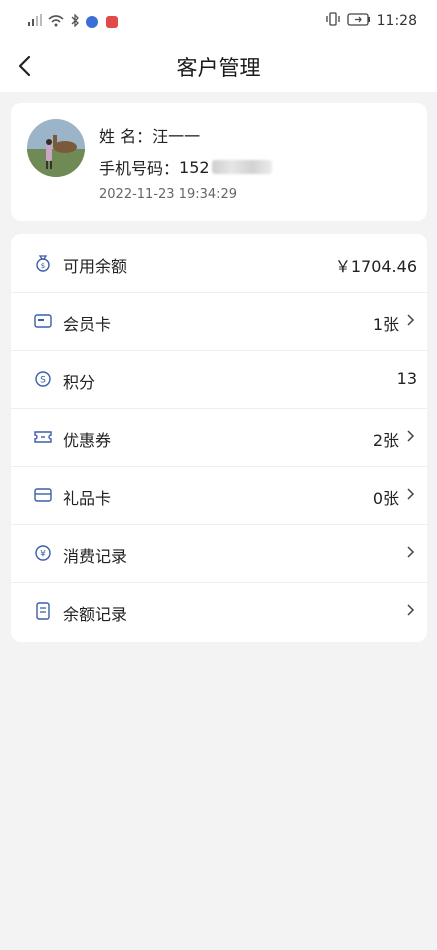 The image size is (437, 950). What do you see at coordinates (43, 611) in the screenshot?
I see `balance-record-icon` at bounding box center [43, 611].